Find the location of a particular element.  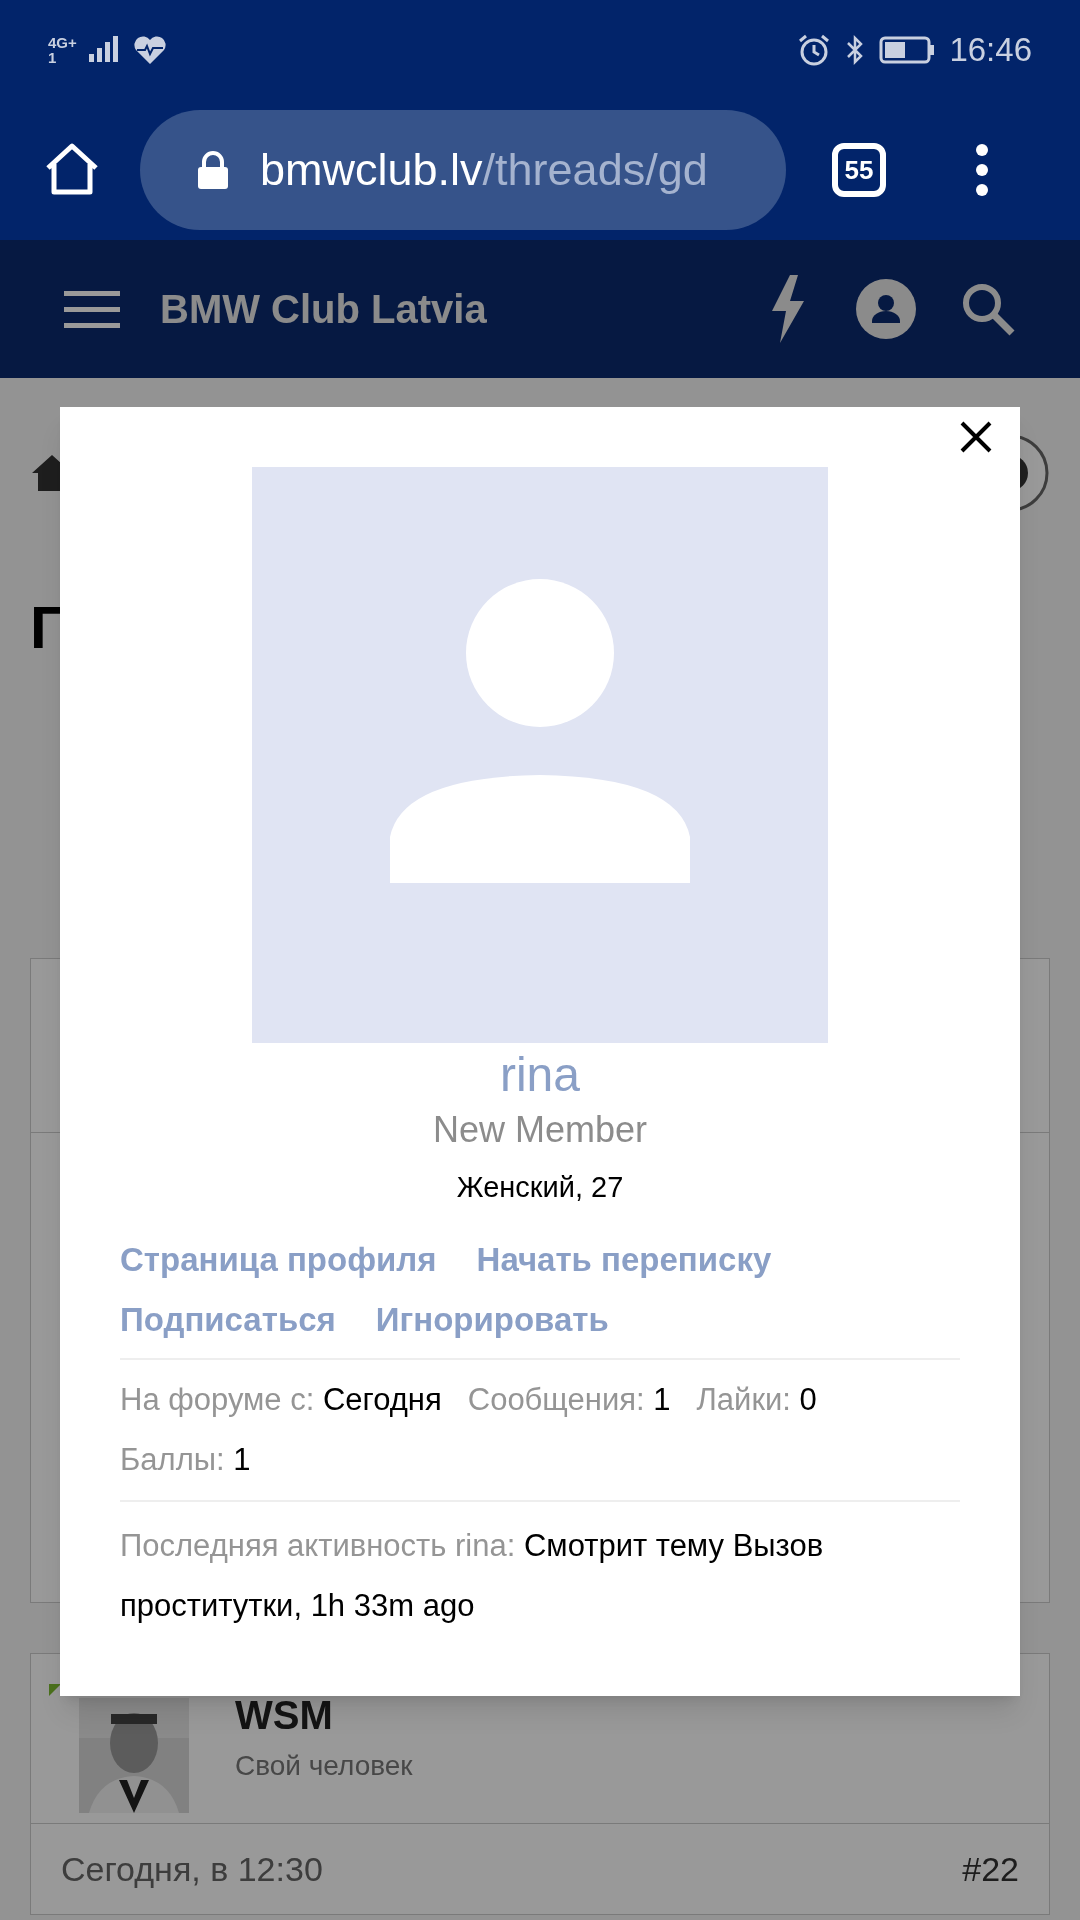

alarm-icon is located at coordinates (814, 50).